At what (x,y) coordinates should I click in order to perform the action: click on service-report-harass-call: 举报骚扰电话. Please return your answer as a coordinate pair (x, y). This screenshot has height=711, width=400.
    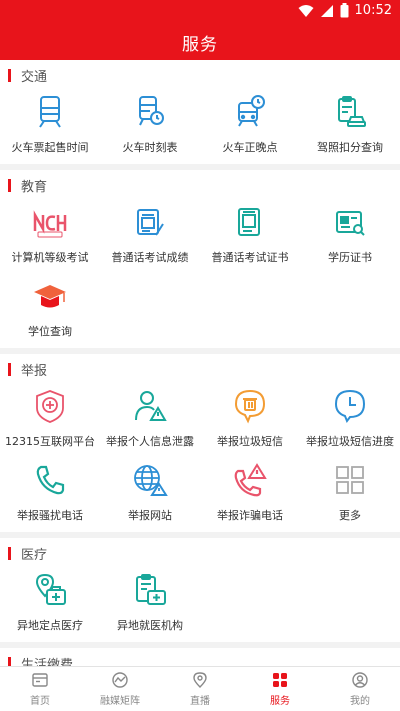
    Looking at the image, I should click on (50, 495).